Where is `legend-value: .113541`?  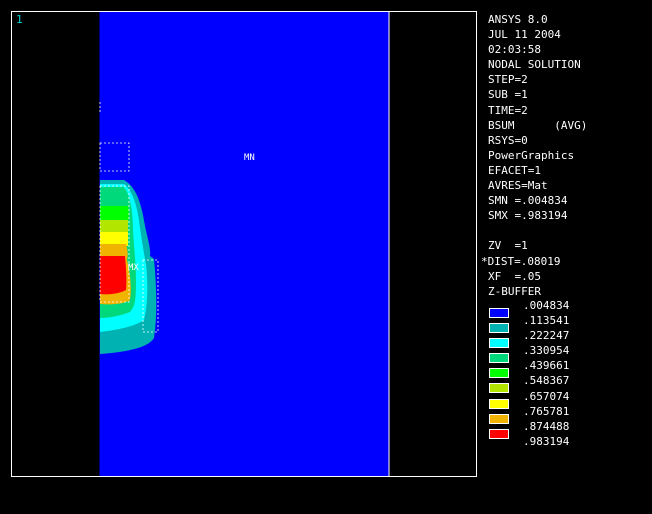
legend-value: .113541 is located at coordinates (546, 321).